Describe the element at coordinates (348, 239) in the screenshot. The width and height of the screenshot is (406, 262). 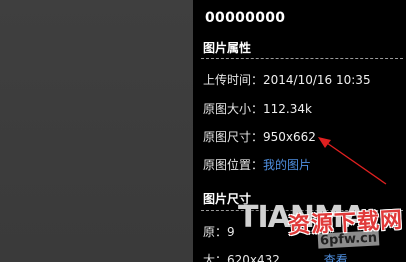
I see `watermark-url: 6pfw.cn` at that location.